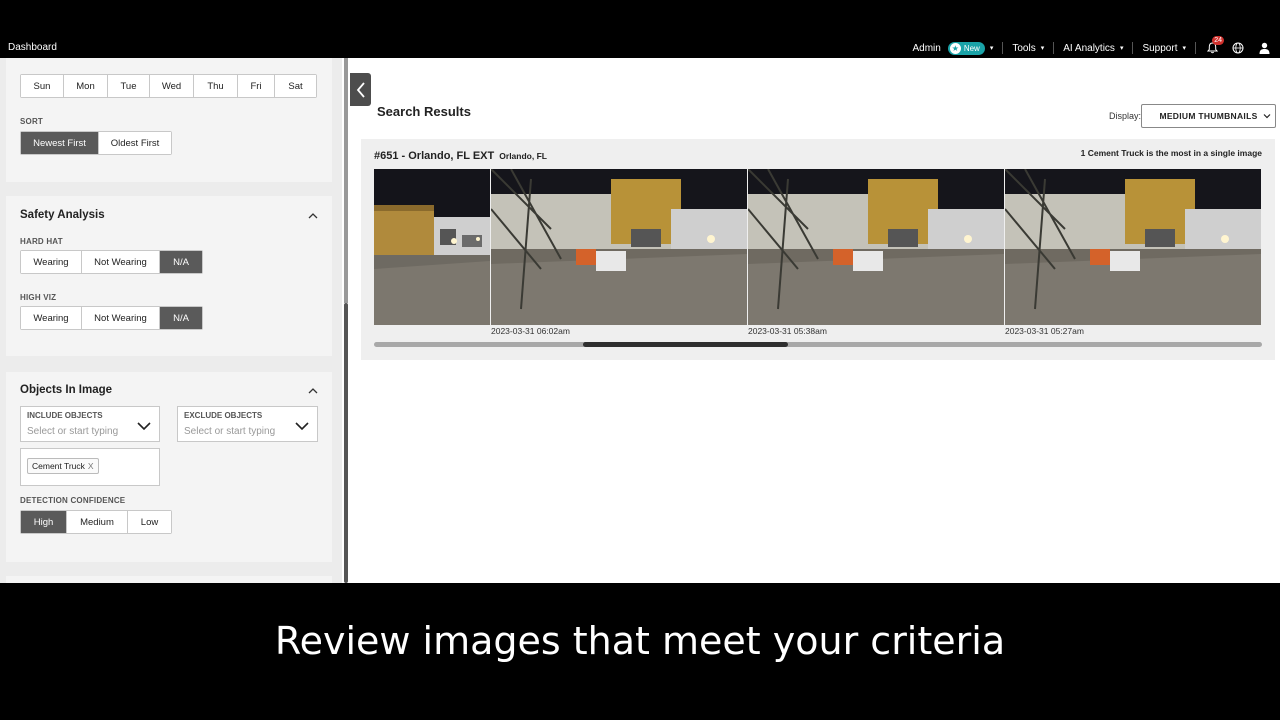 This screenshot has height=720, width=1280. I want to click on notification-count-badge: 24, so click(1218, 40).